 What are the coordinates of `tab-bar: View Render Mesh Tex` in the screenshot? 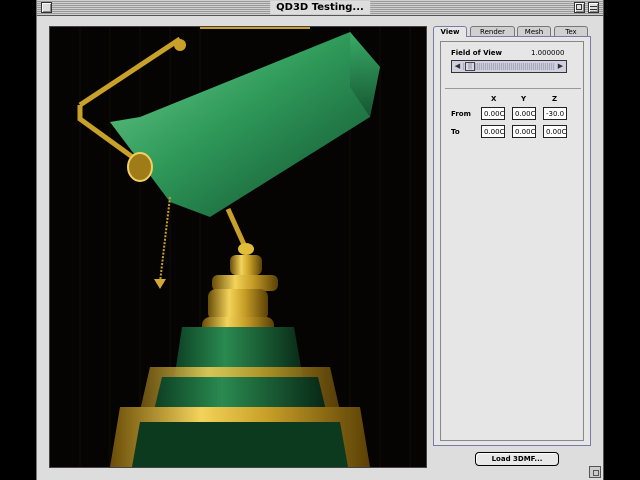 It's located at (512, 31).